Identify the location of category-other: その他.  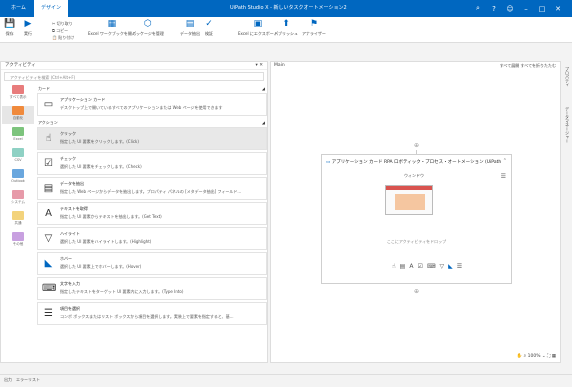
(18, 241).